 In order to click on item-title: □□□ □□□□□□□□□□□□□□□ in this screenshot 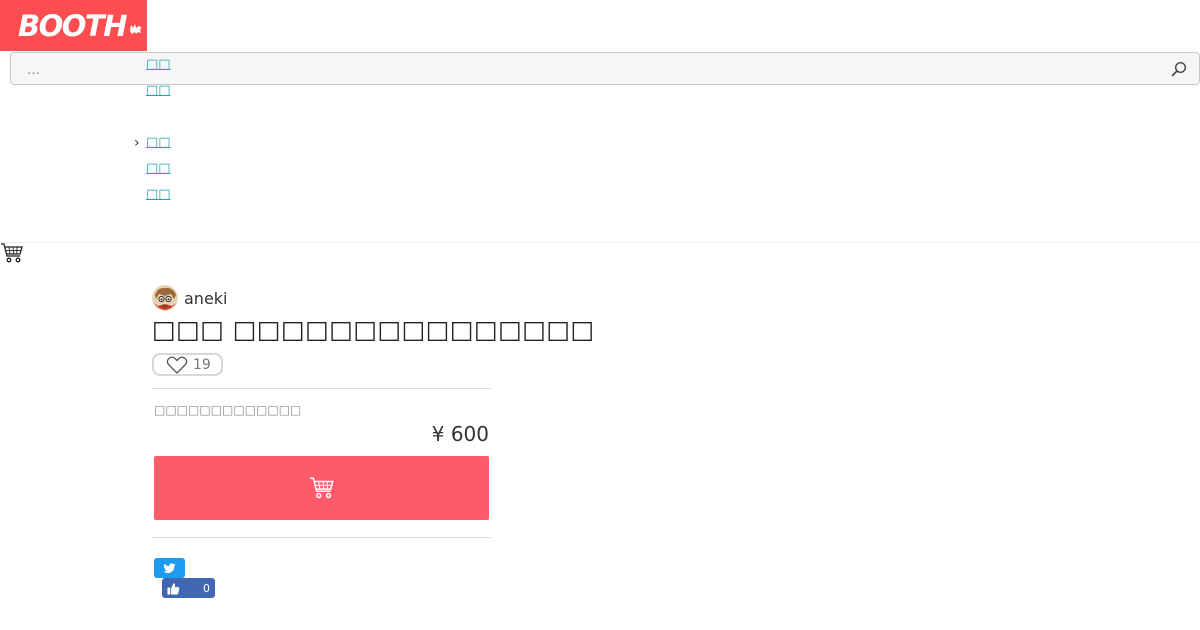, I will do `click(373, 329)`.